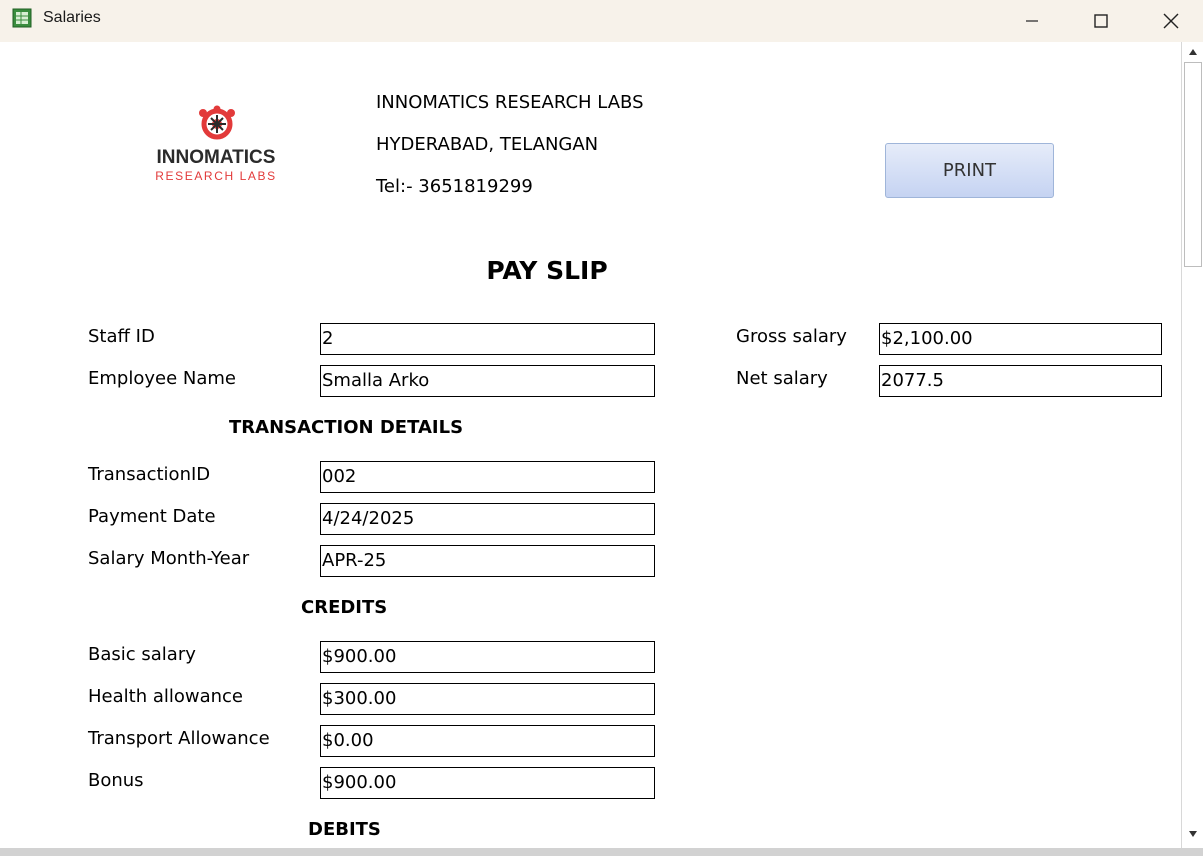 Image resolution: width=1203 pixels, height=856 pixels. What do you see at coordinates (344, 829) in the screenshot?
I see `debits-heading: DEBITS` at bounding box center [344, 829].